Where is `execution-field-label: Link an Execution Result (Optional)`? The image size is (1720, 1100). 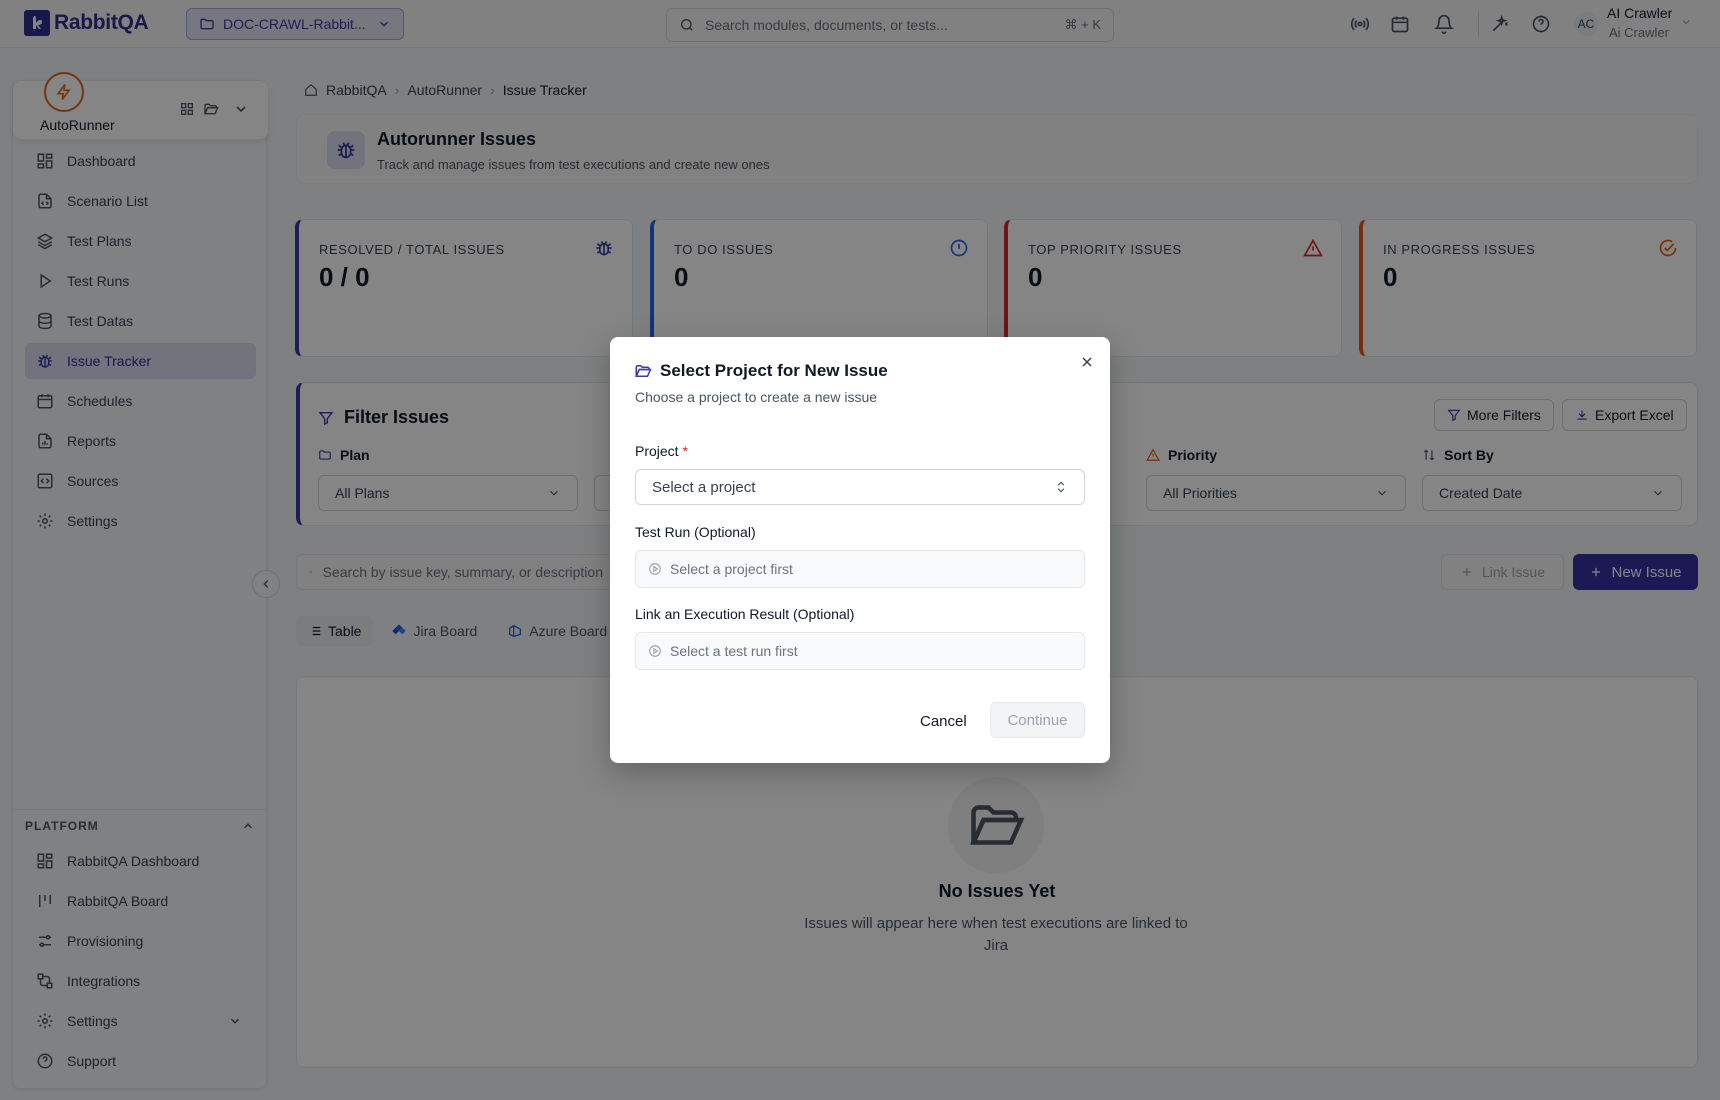 execution-field-label: Link an Execution Result (Optional) is located at coordinates (745, 614).